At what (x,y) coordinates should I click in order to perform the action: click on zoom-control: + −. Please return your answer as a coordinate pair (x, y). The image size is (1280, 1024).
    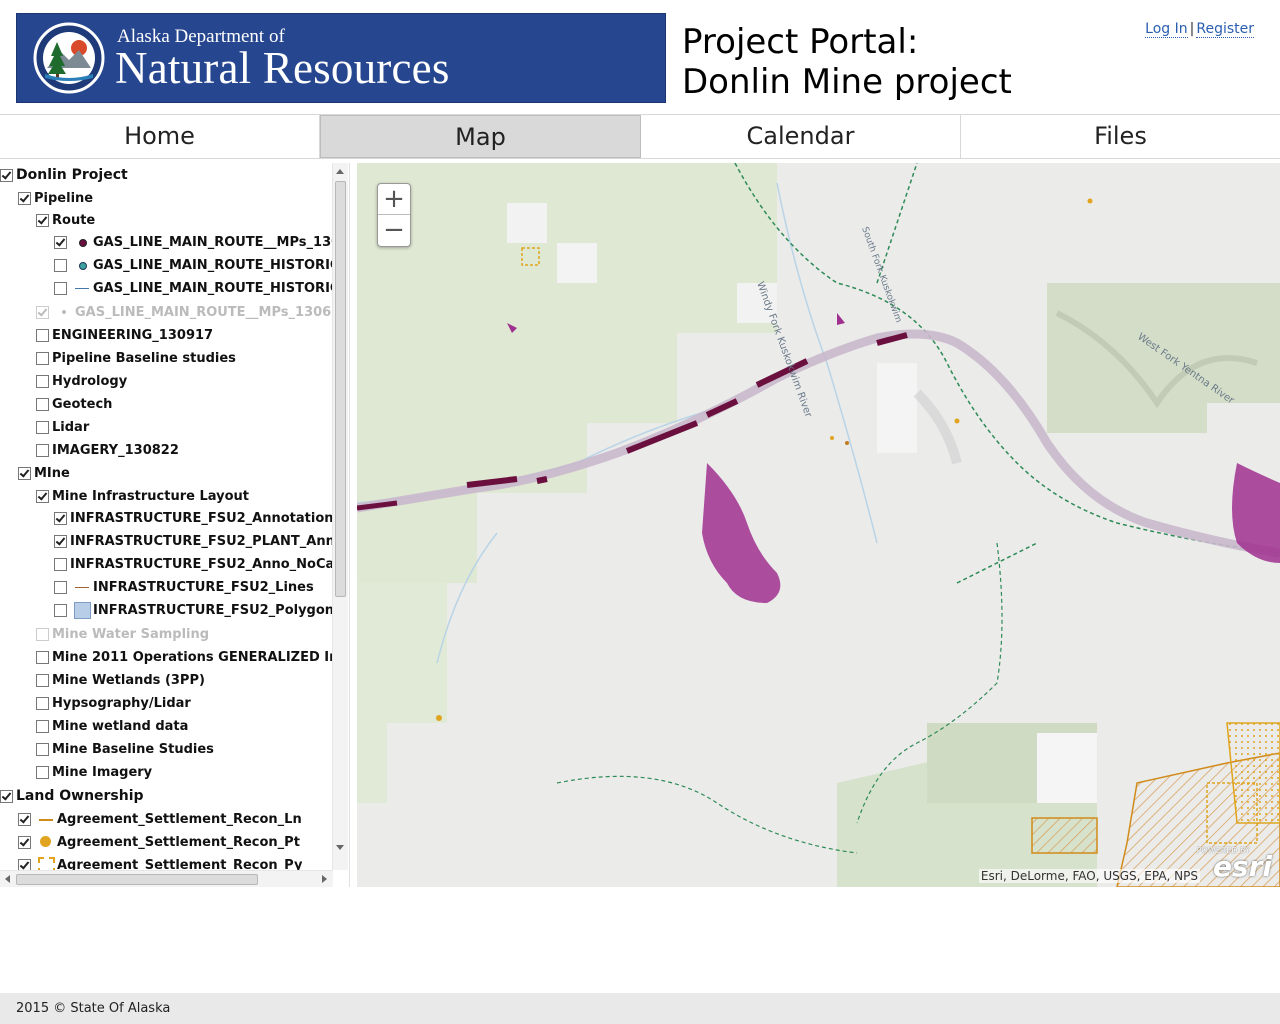
    Looking at the image, I should click on (394, 215).